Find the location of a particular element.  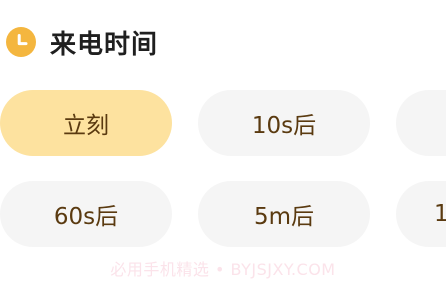

section-header: 来电时间 is located at coordinates (82, 43).